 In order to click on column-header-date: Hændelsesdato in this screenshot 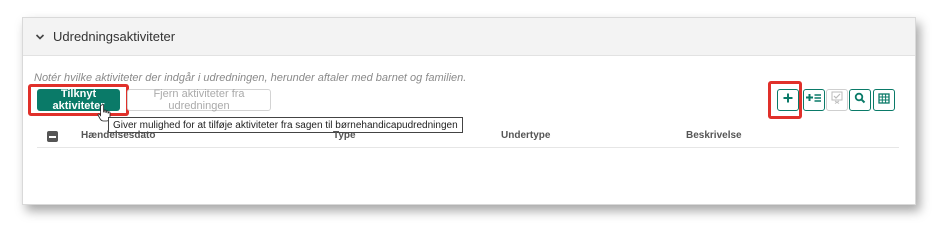, I will do `click(118, 135)`.